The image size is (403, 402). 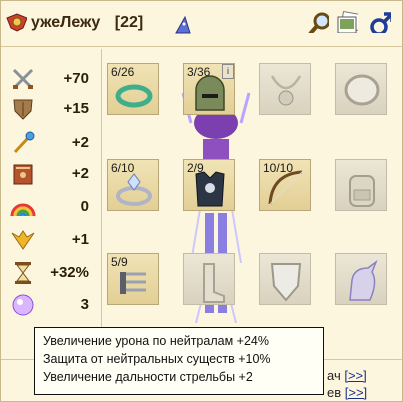 I want to click on slot-weapon: 5/9, so click(x=133, y=279).